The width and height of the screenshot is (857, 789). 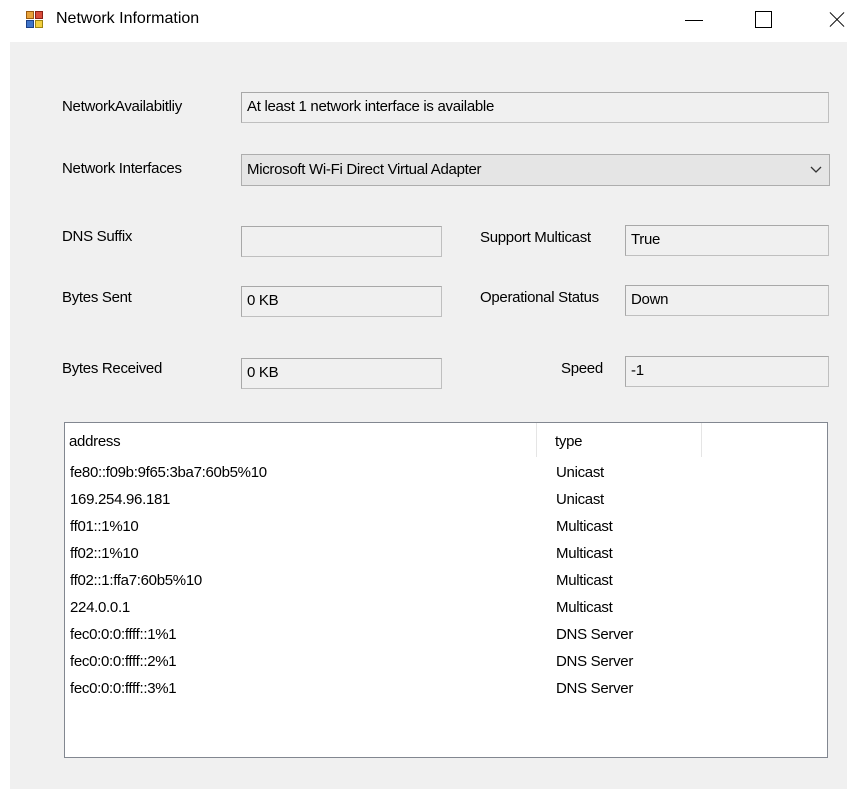 I want to click on dns-suffix-field, so click(x=341, y=241).